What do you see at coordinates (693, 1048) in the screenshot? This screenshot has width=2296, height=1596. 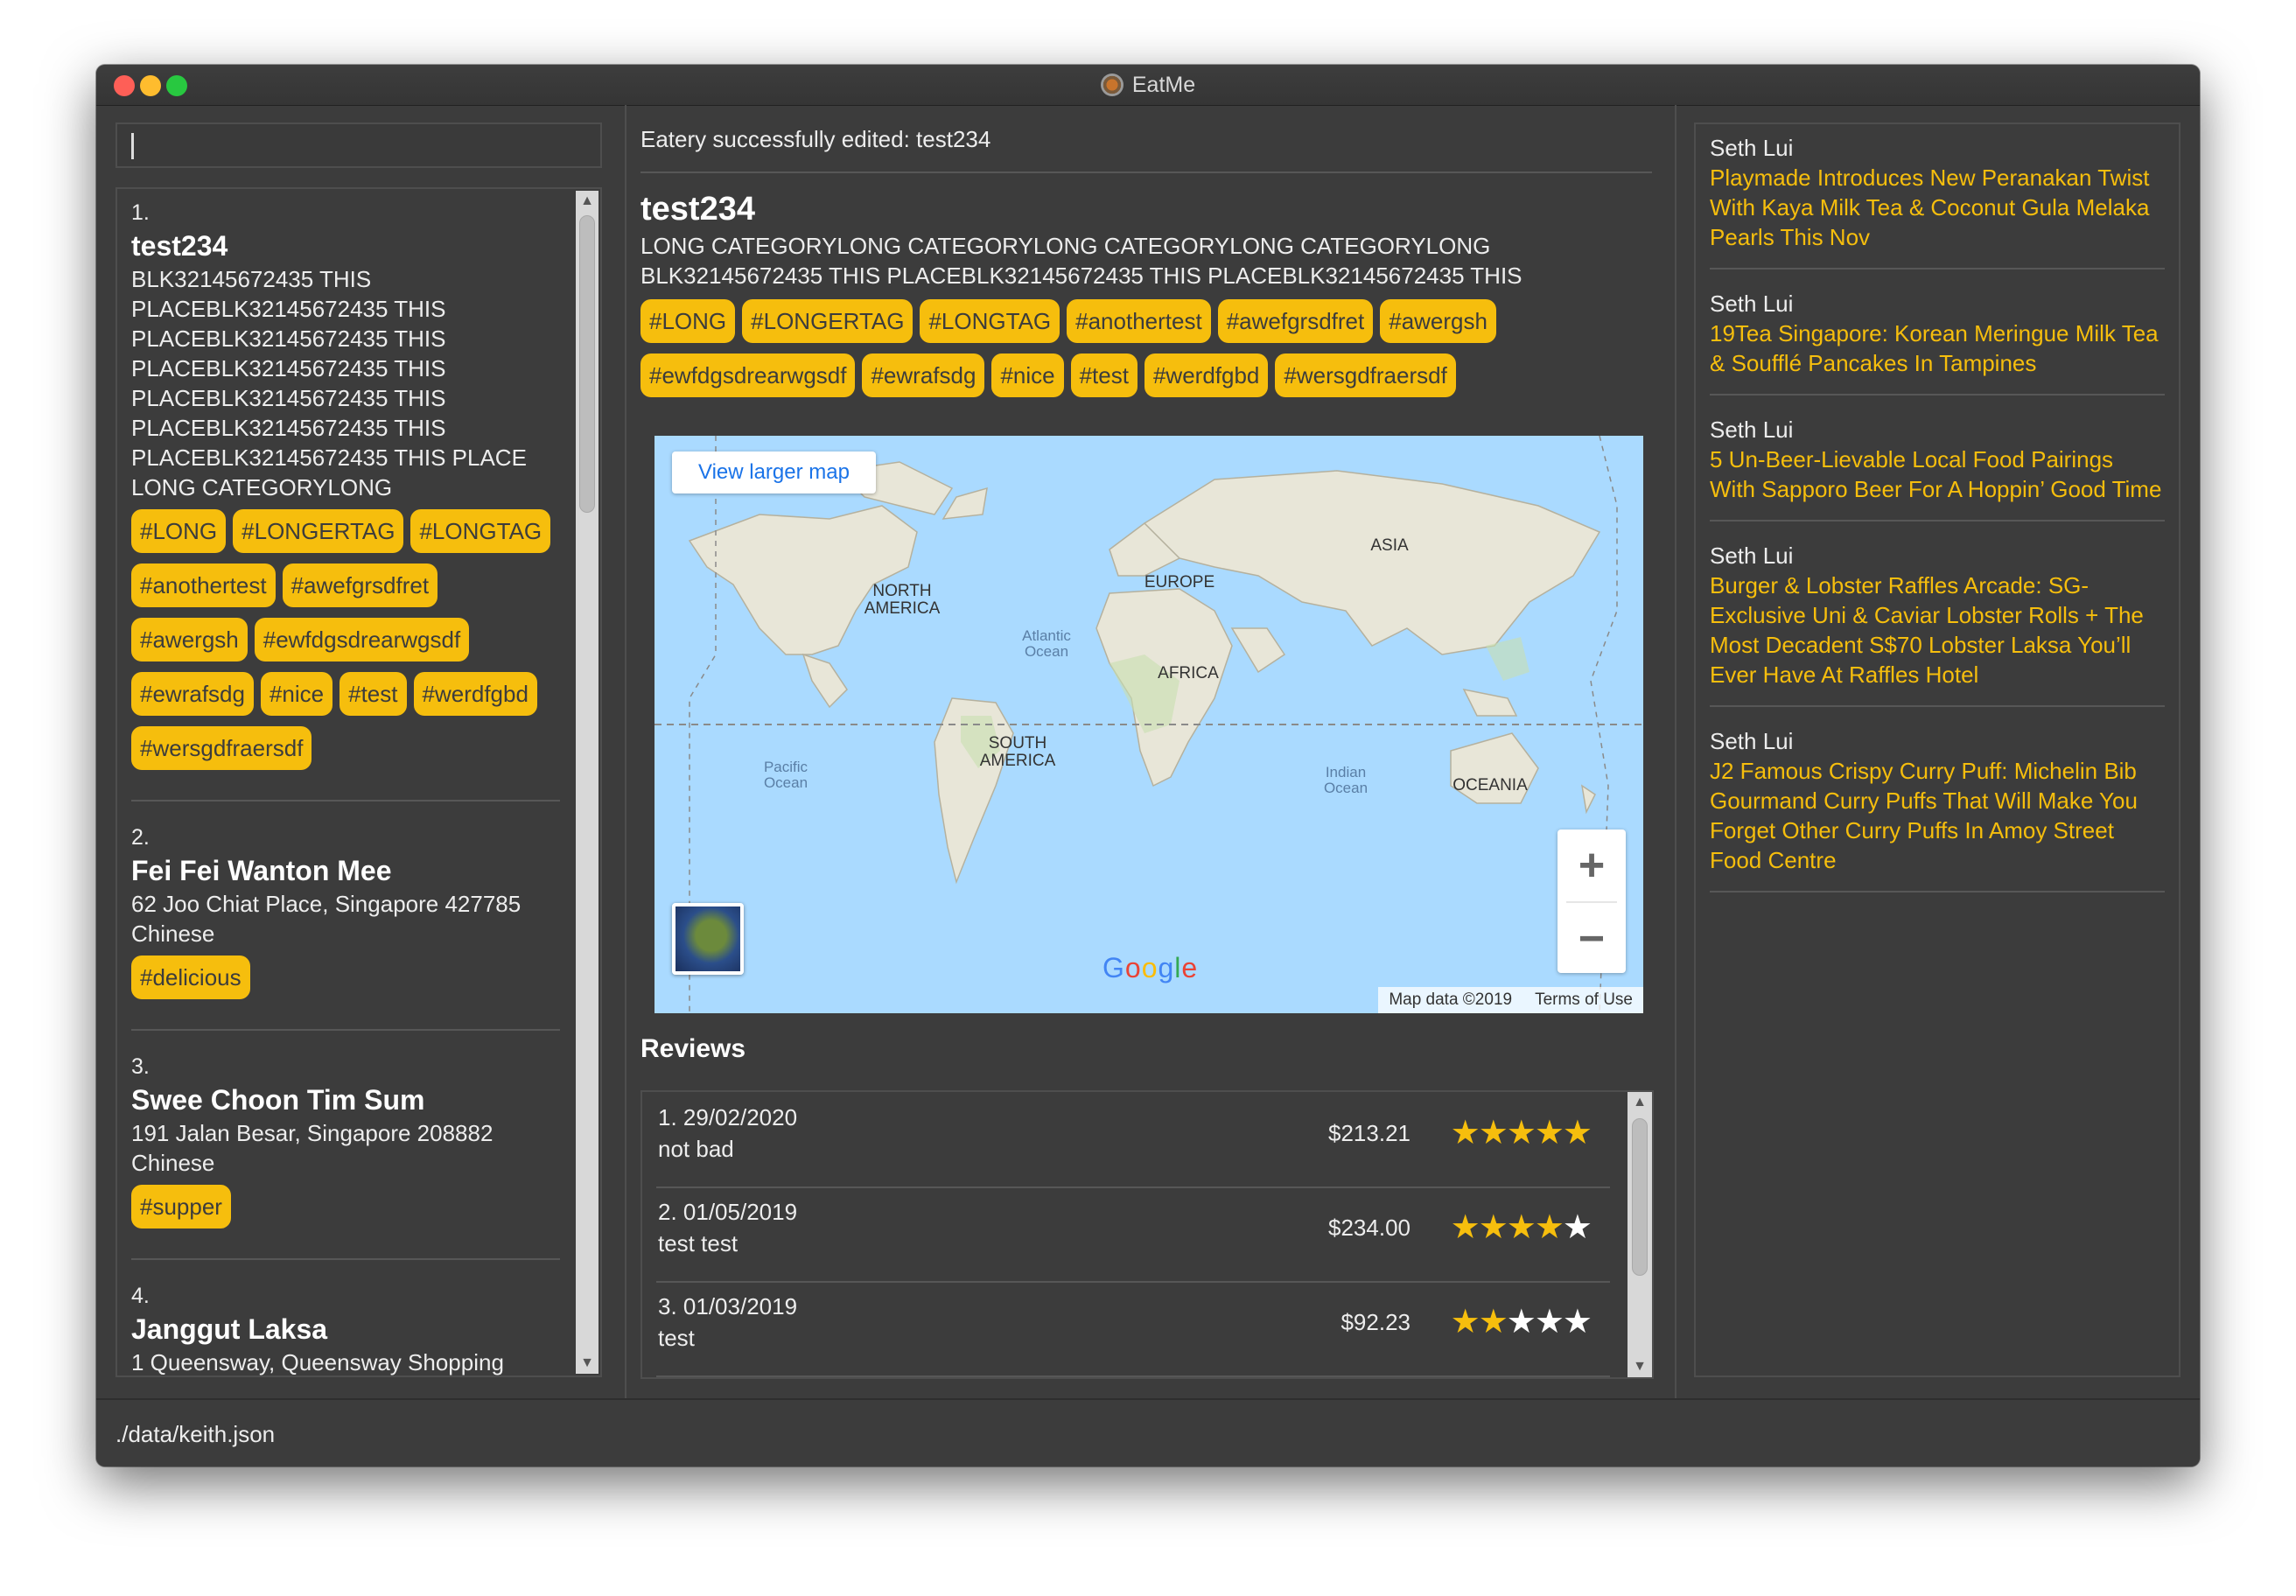 I see `reviews-heading: Reviews` at bounding box center [693, 1048].